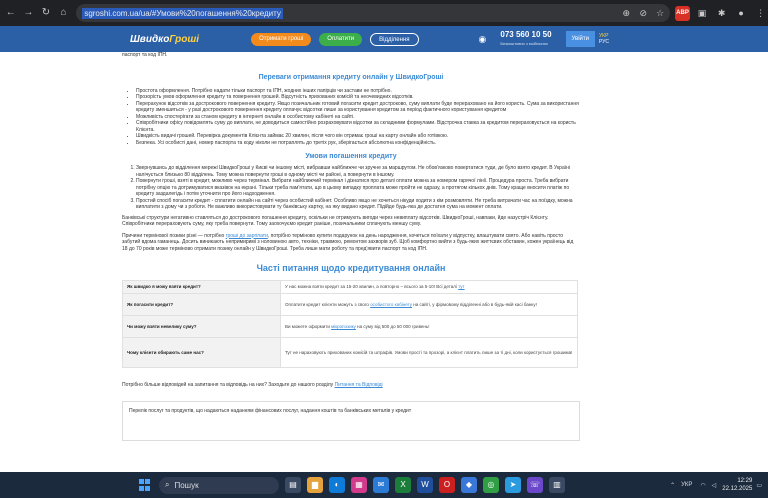  What do you see at coordinates (184, 39) in the screenshot?
I see `logo-text-2: Гроші` at bounding box center [184, 39].